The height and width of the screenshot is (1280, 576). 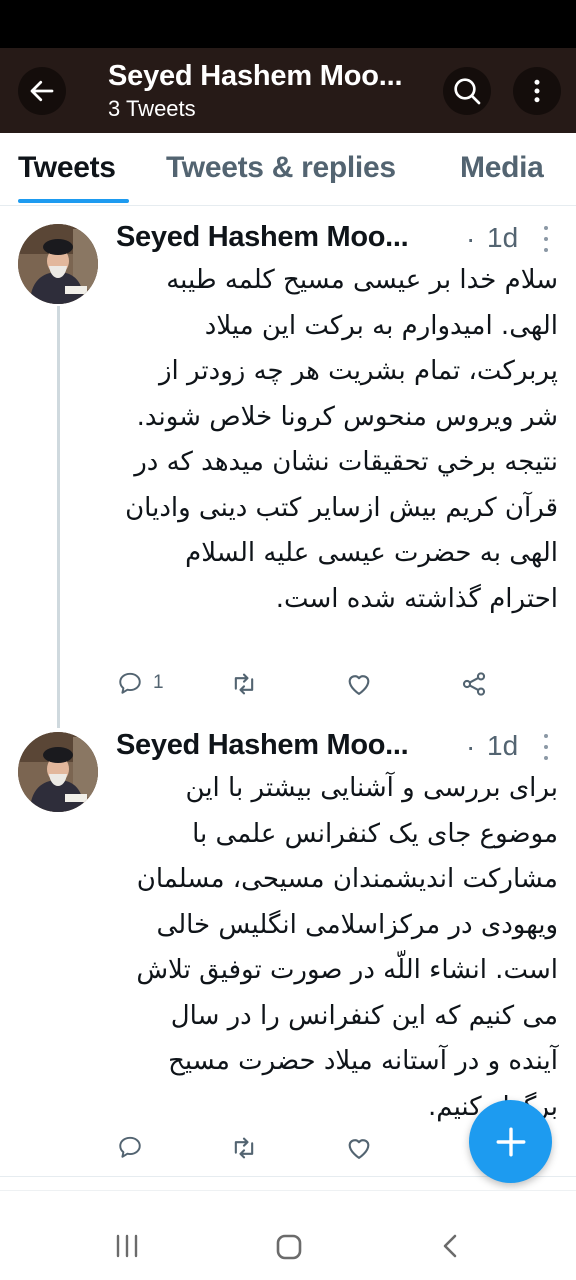 I want to click on share-icon, so click(x=474, y=684).